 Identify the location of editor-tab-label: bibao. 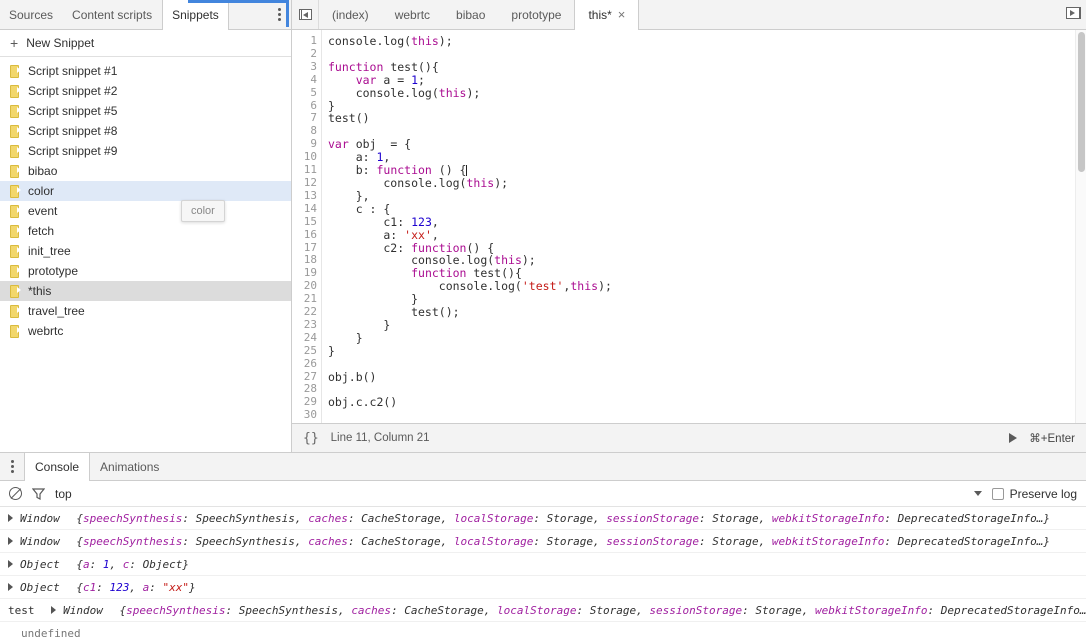
(471, 14).